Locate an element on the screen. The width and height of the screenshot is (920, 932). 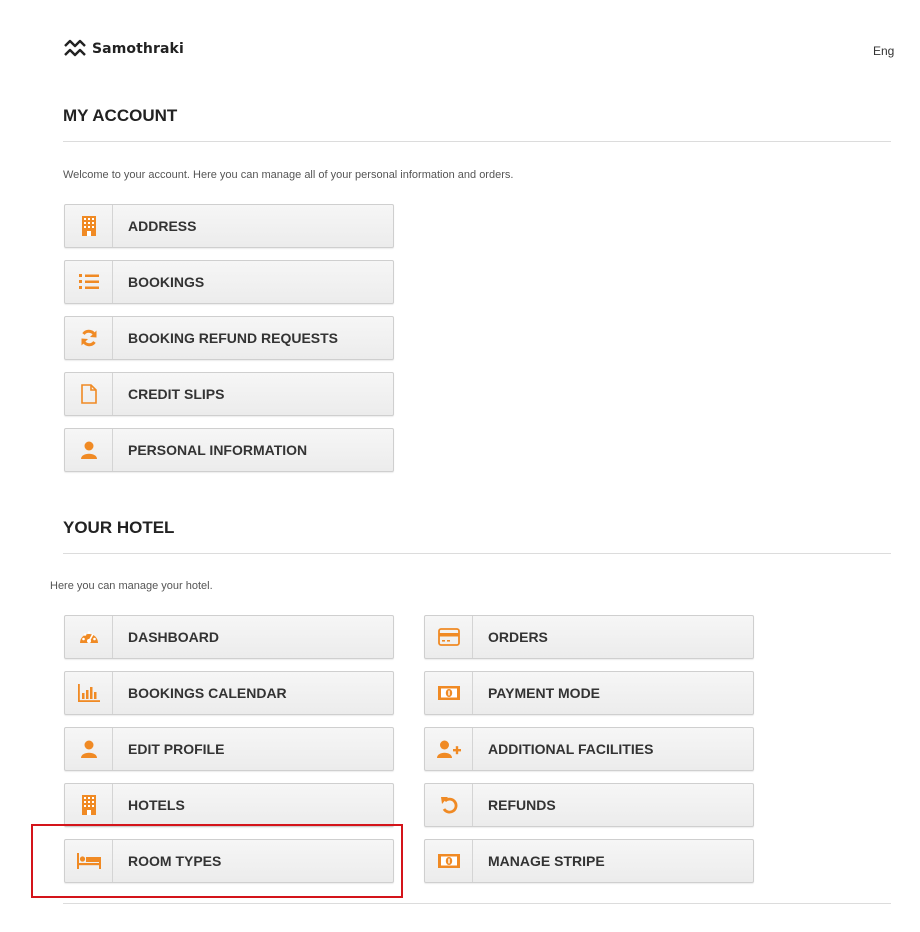
user-plus-icon is located at coordinates (449, 749).